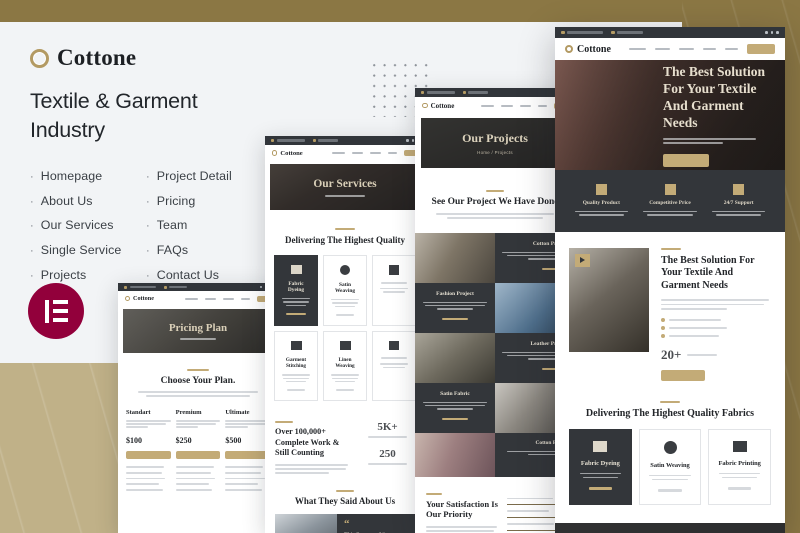 This screenshot has width=800, height=533. What do you see at coordinates (671, 354) in the screenshot?
I see `stat-value: 20+` at bounding box center [671, 354].